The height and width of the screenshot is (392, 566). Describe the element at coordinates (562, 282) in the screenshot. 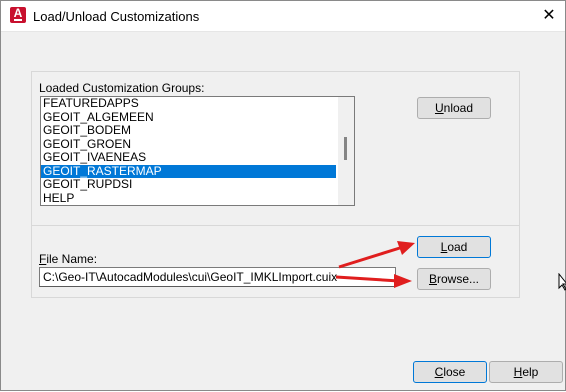

I see `mouse-cursor-icon` at that location.